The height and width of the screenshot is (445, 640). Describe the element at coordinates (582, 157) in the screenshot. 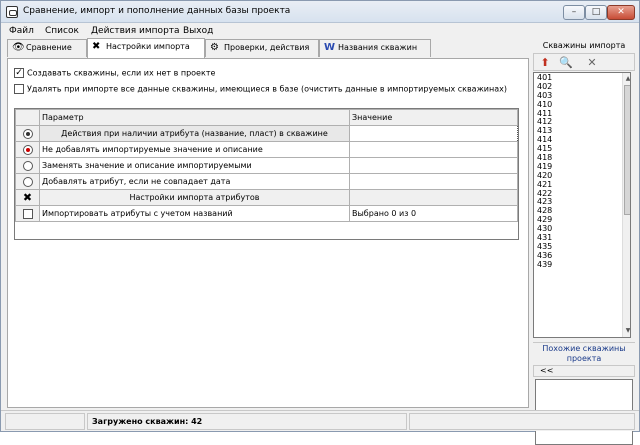

I see `well-list-item: 418` at that location.